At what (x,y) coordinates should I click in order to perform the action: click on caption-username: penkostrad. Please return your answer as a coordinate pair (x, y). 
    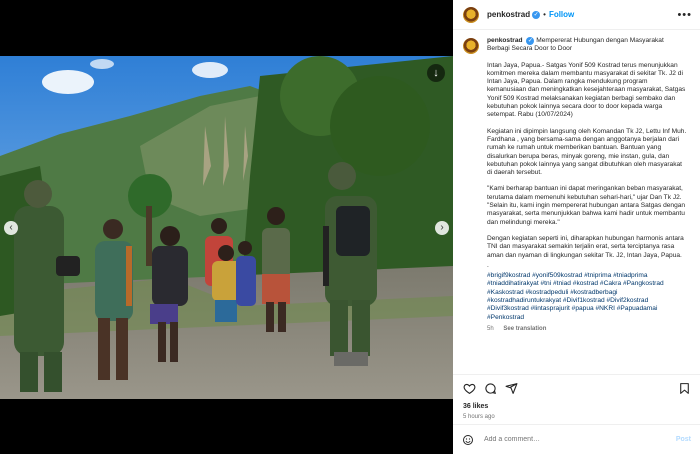
    Looking at the image, I should click on (505, 40).